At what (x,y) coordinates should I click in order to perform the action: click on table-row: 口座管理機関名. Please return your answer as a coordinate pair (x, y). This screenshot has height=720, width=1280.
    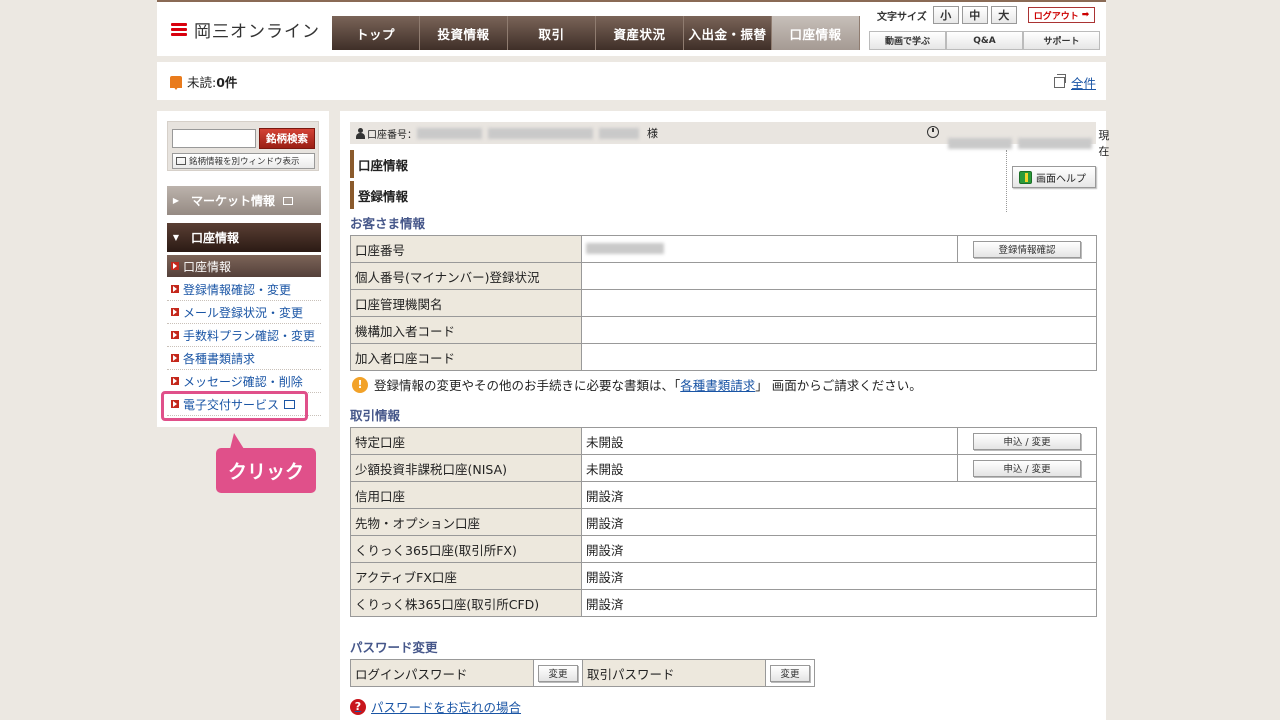
    Looking at the image, I should click on (723, 303).